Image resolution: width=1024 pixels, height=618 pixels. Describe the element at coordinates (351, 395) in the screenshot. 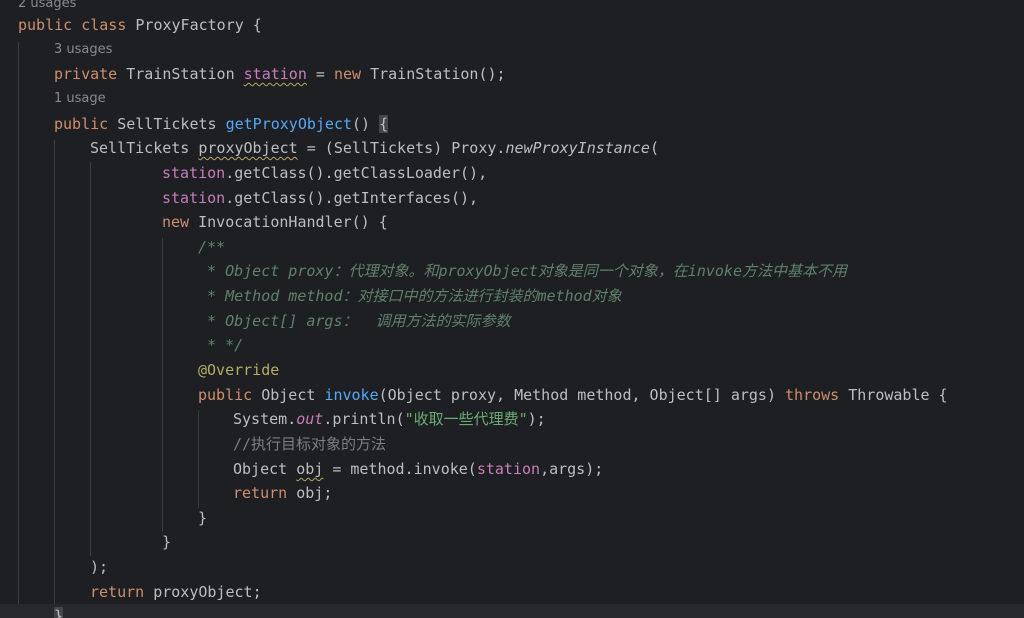

I see `method-name: invoke` at that location.